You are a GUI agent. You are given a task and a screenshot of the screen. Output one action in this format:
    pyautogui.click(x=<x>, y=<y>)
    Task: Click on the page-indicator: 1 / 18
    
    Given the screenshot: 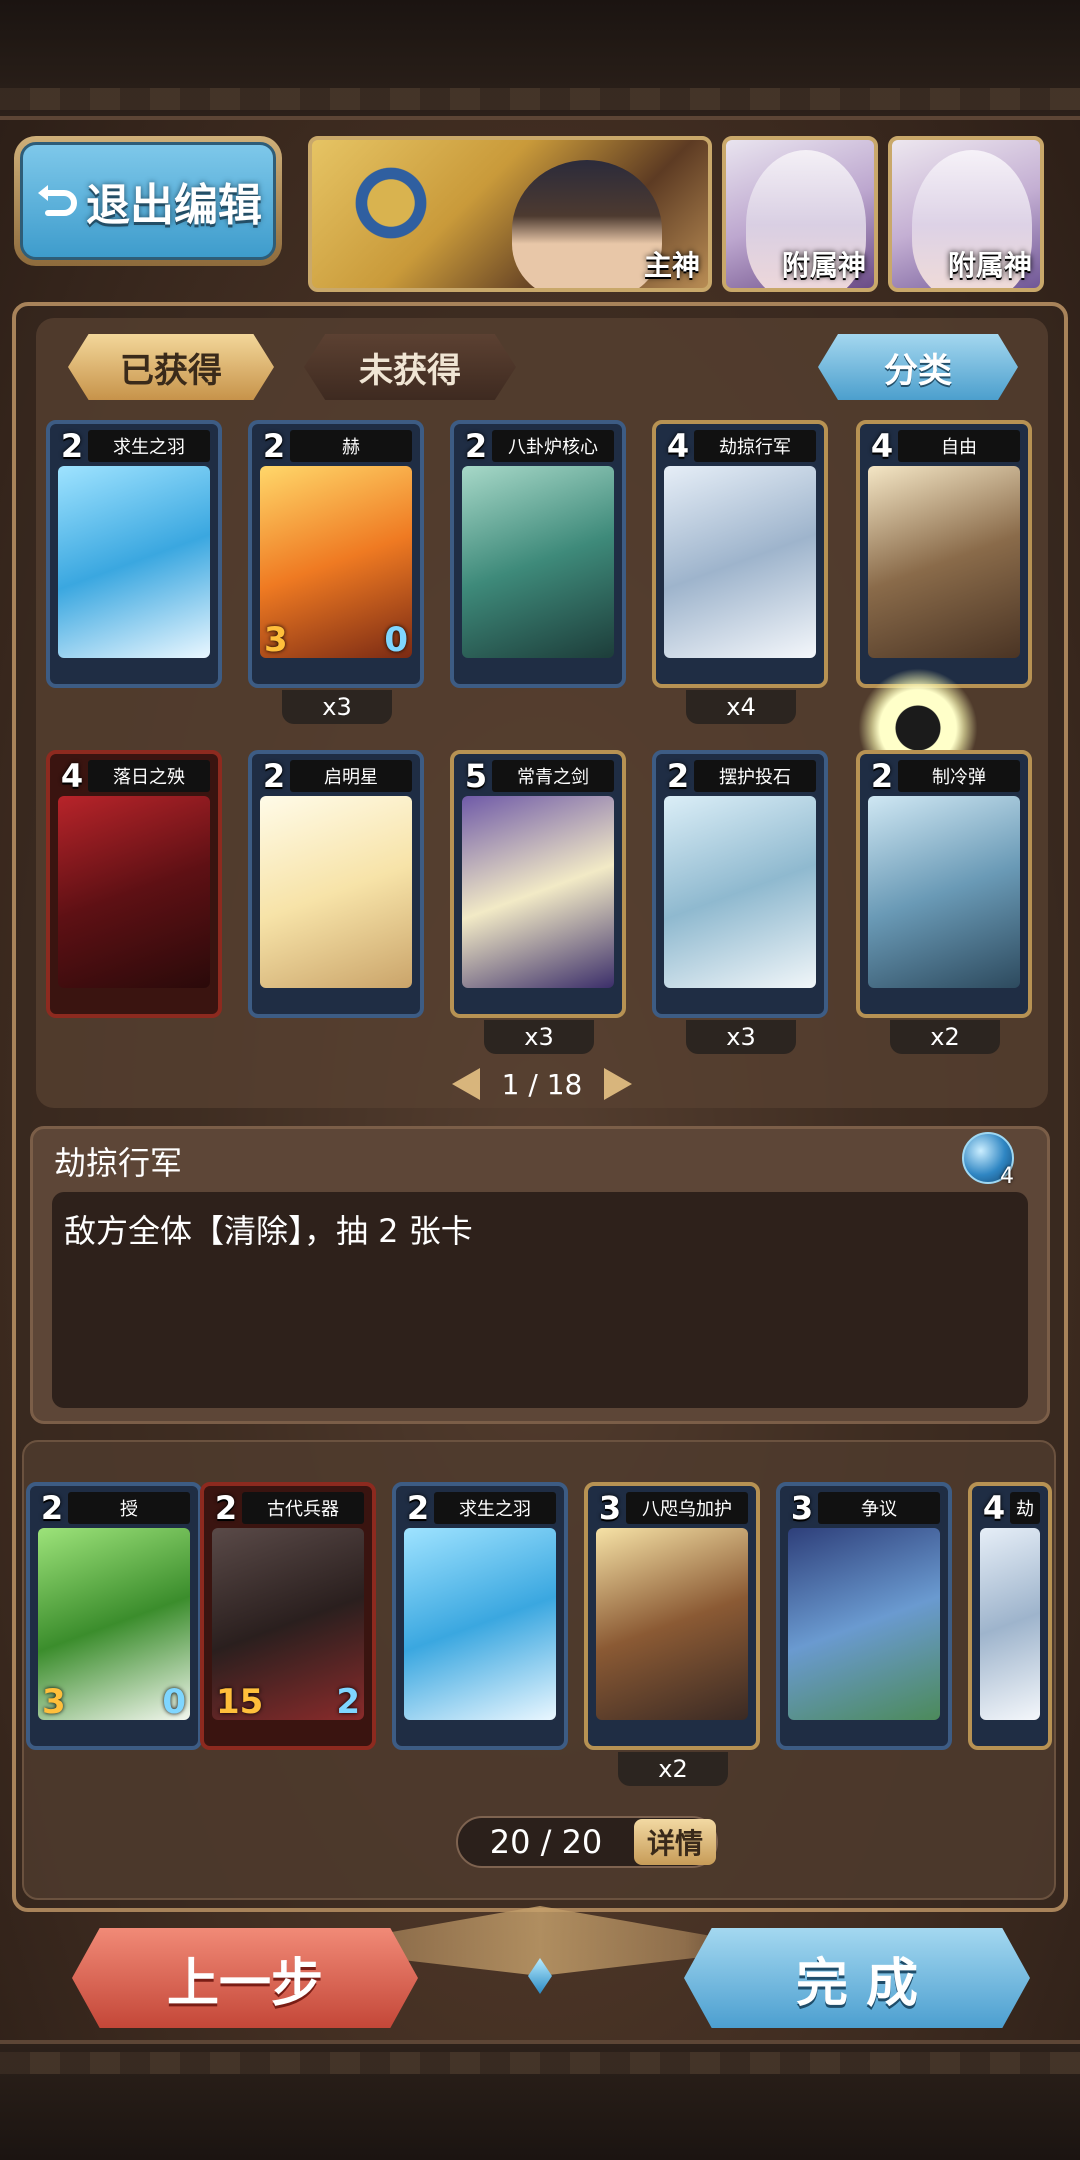 What is the action you would take?
    pyautogui.click(x=542, y=1084)
    